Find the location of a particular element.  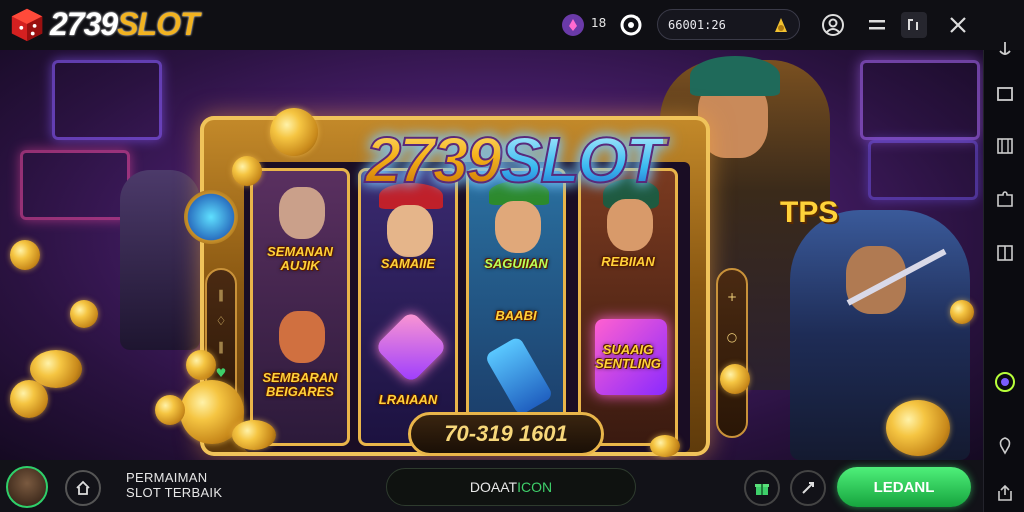

reel-4-bottom-label: SUAAIG SENTLING is located at coordinates (628, 356).